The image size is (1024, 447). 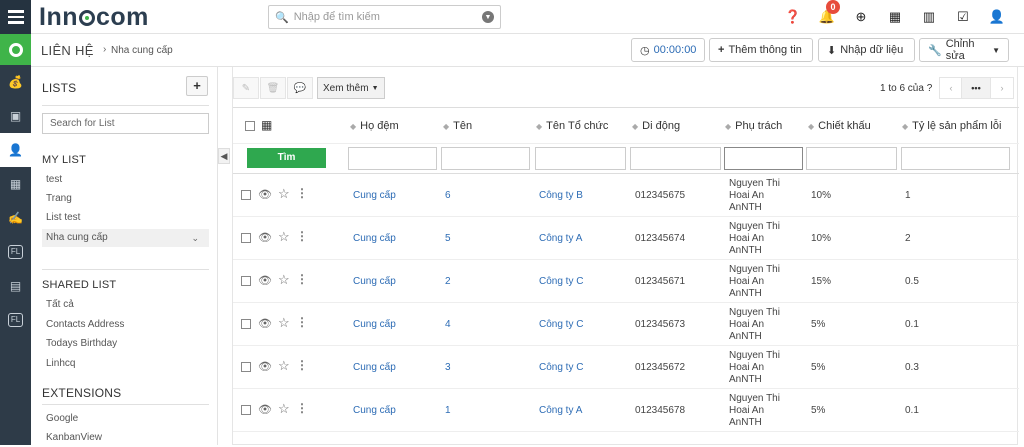 What do you see at coordinates (195, 238) in the screenshot?
I see `chevron-down-icon: ⌄` at bounding box center [195, 238].